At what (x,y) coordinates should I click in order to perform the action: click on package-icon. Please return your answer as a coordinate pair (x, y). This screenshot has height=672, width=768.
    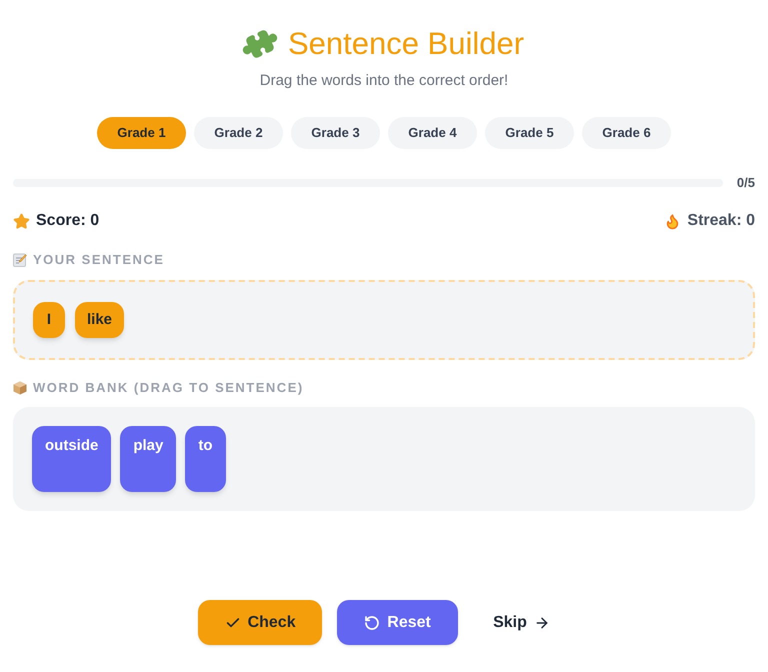
    Looking at the image, I should click on (20, 388).